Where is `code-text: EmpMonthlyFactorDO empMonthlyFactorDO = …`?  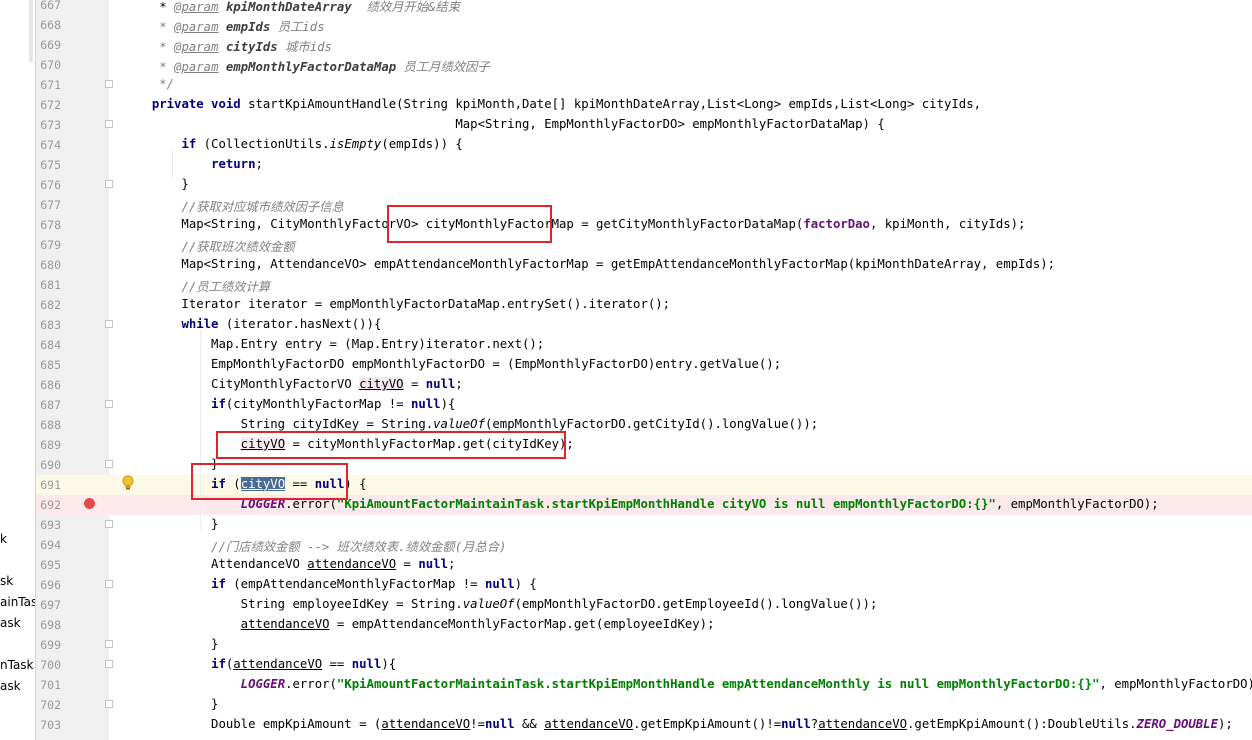
code-text: EmpMonthlyFactorDO empMonthlyFactorDO = … is located at coordinates (440, 364).